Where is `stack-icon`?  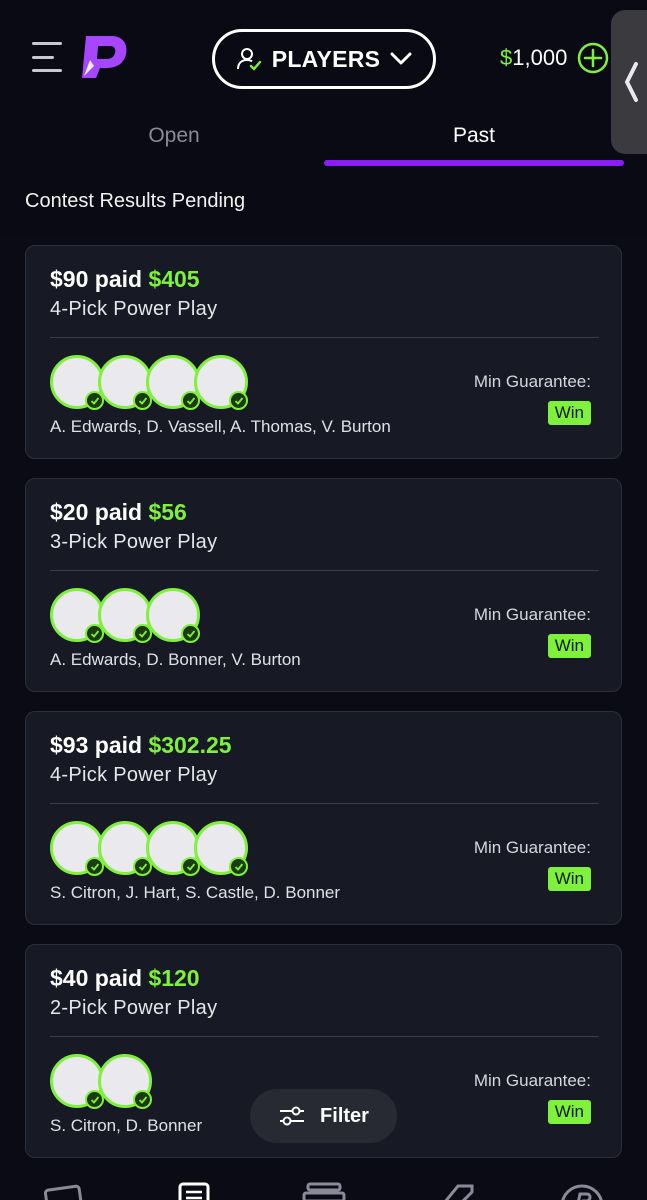
stack-icon is located at coordinates (324, 1191).